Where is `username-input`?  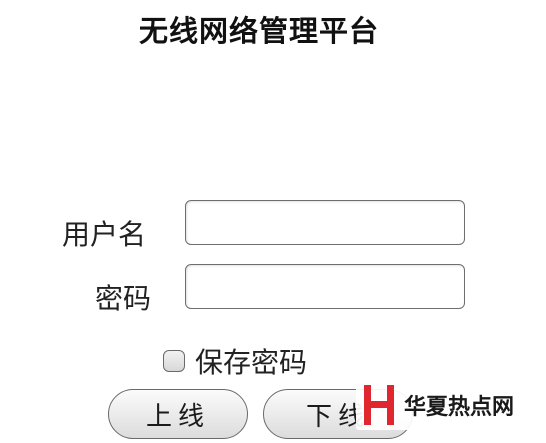 username-input is located at coordinates (325, 222).